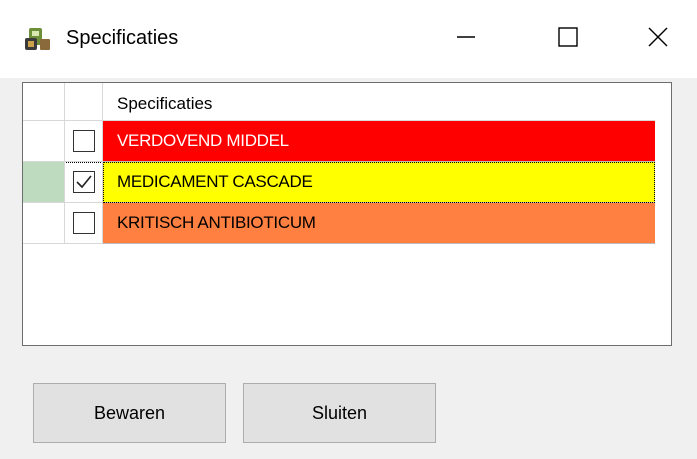 This screenshot has height=459, width=697. I want to click on maximize-button, so click(568, 39).